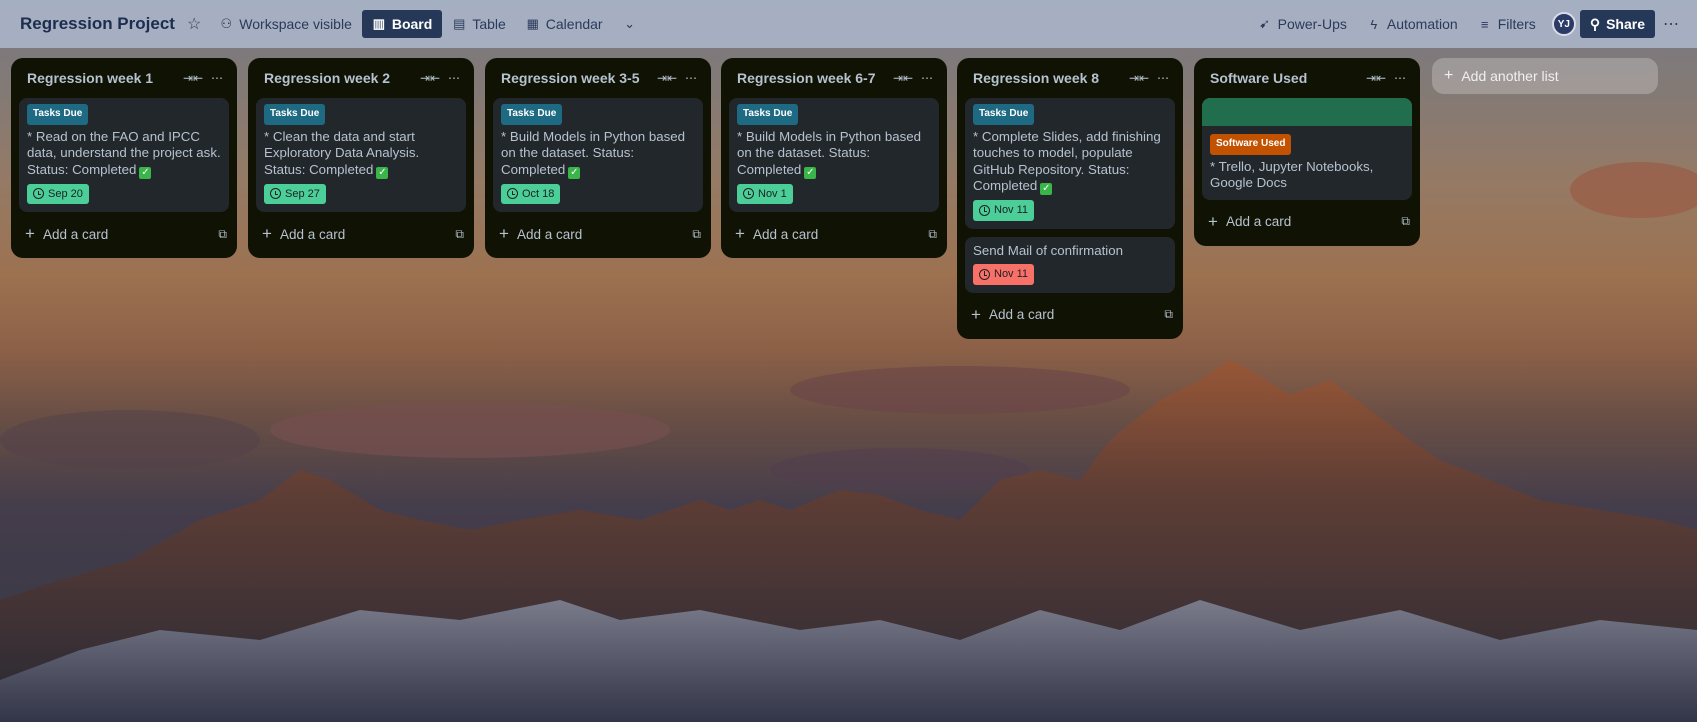 The height and width of the screenshot is (722, 1697). What do you see at coordinates (1484, 24) in the screenshot?
I see `filter-icon: ≡` at bounding box center [1484, 24].